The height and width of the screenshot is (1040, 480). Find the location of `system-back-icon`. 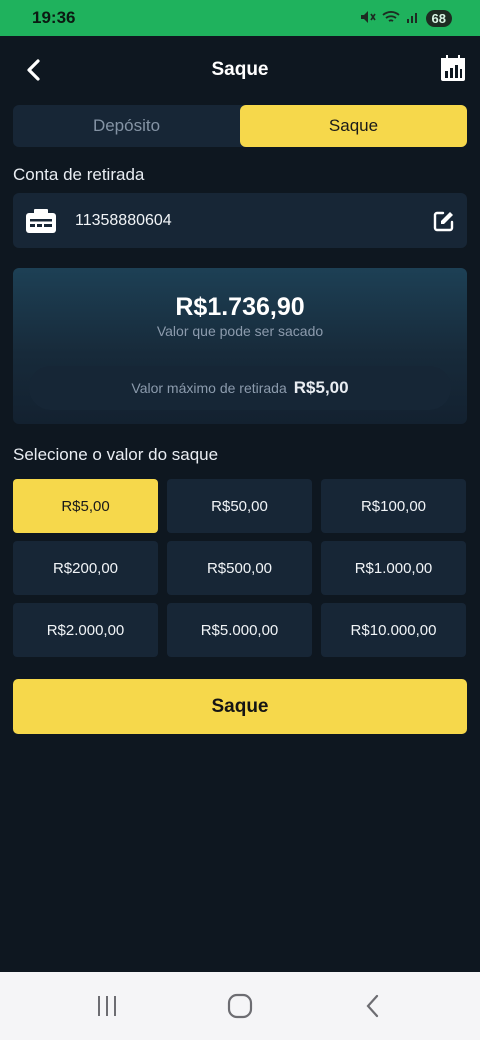

system-back-icon is located at coordinates (373, 1006).